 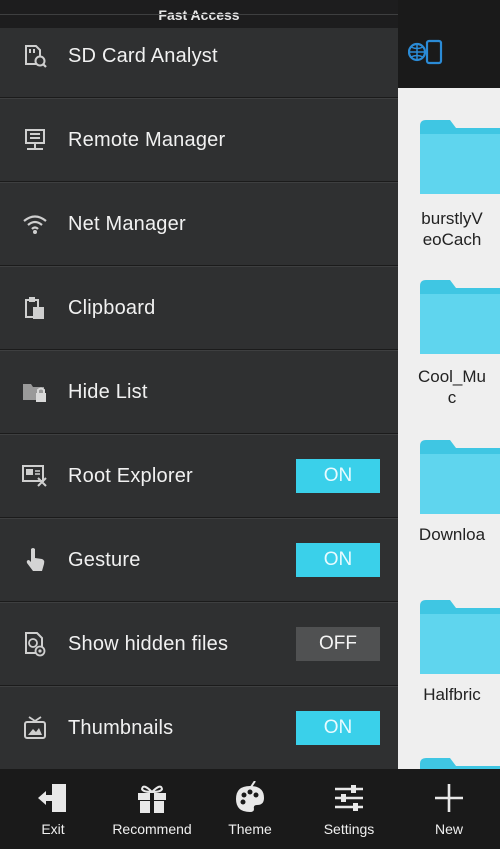 What do you see at coordinates (53, 829) in the screenshot?
I see `exit-label: Exit` at bounding box center [53, 829].